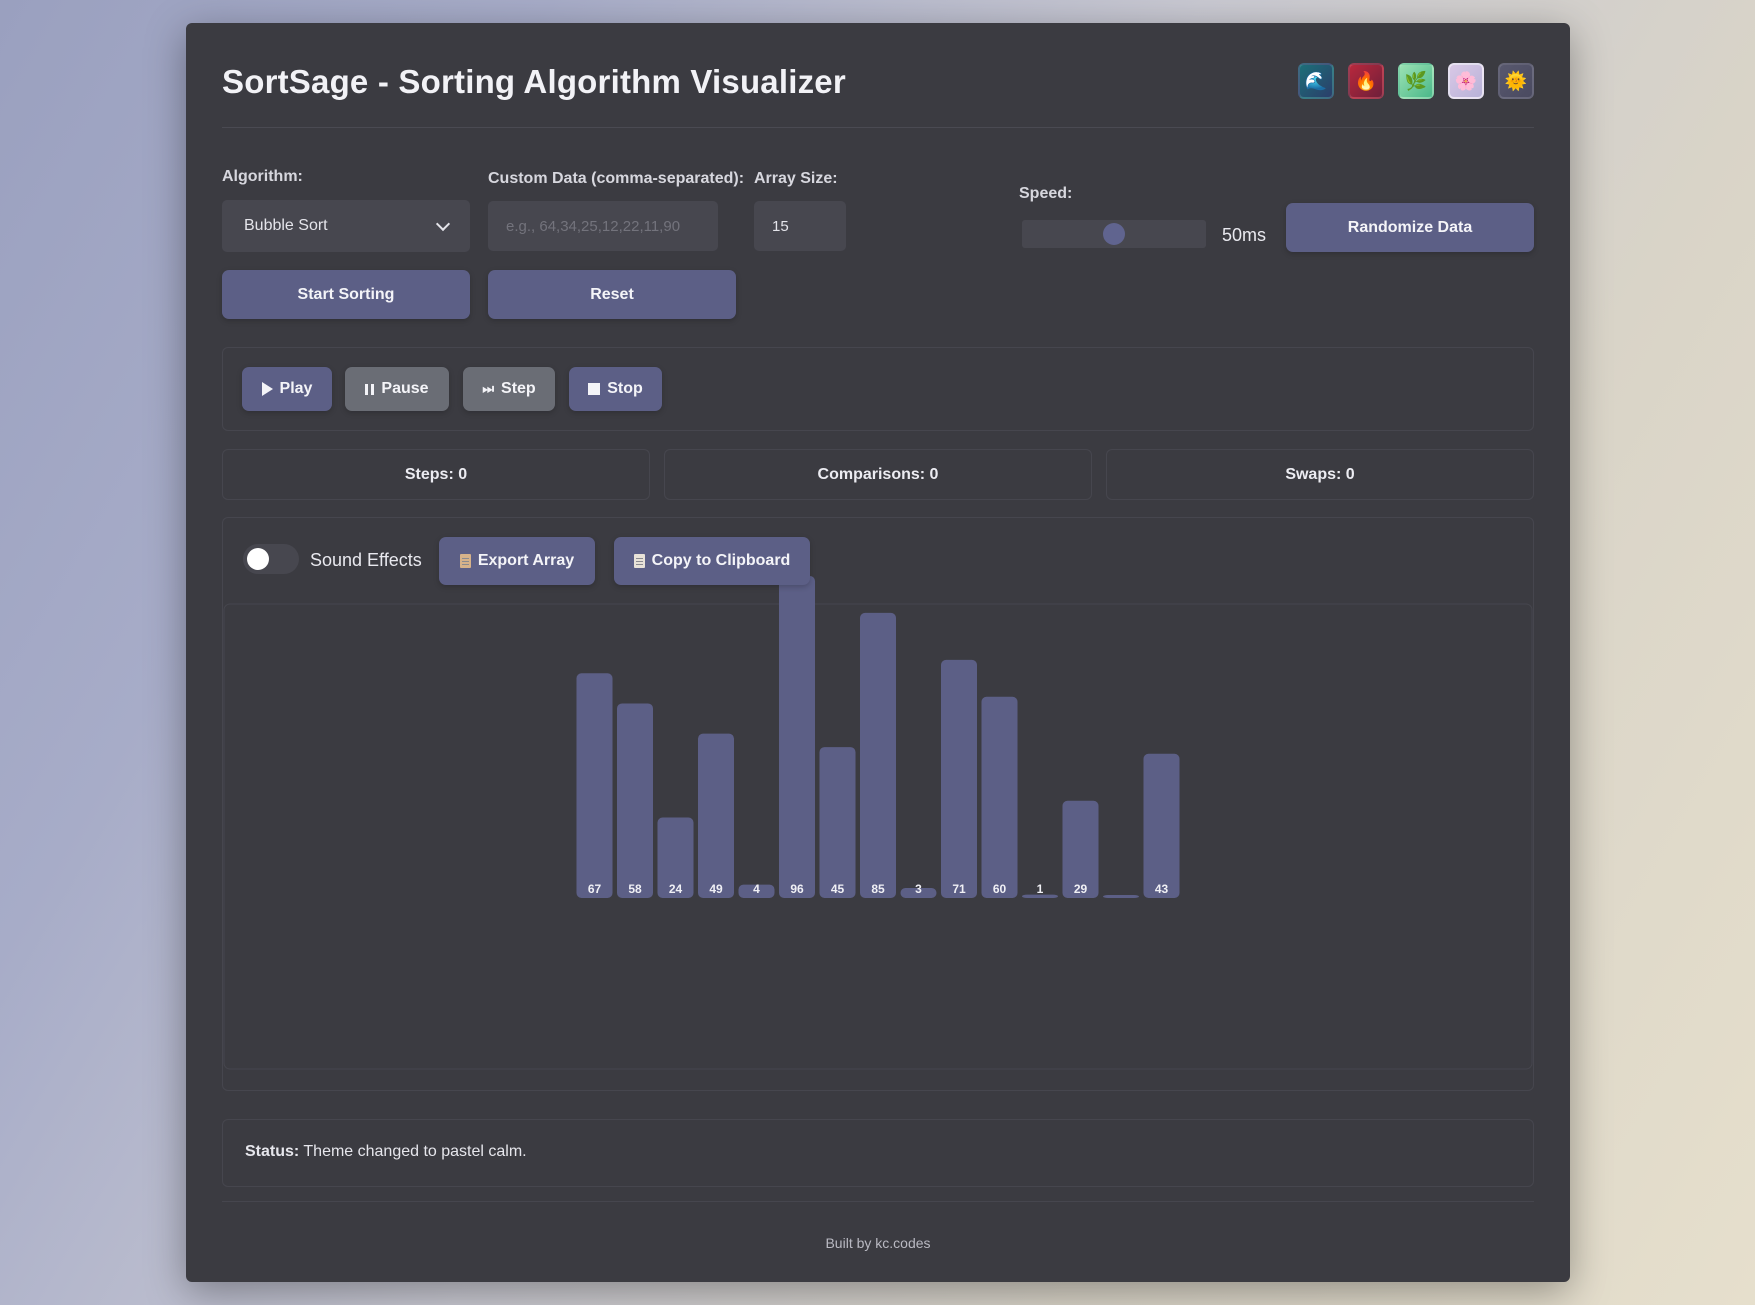  Describe the element at coordinates (878, 1153) in the screenshot. I see `status-panel: Status: Theme changed to pastel calm.` at that location.